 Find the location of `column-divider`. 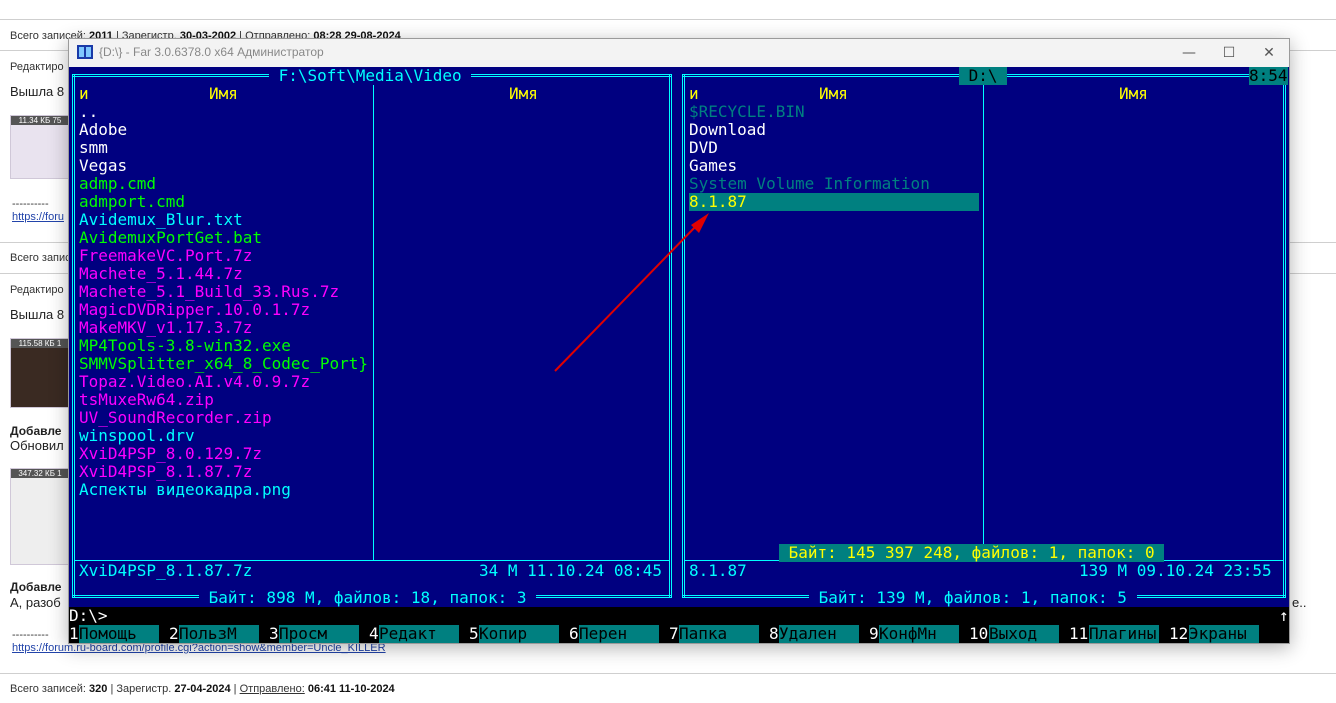

column-divider is located at coordinates (373, 319).